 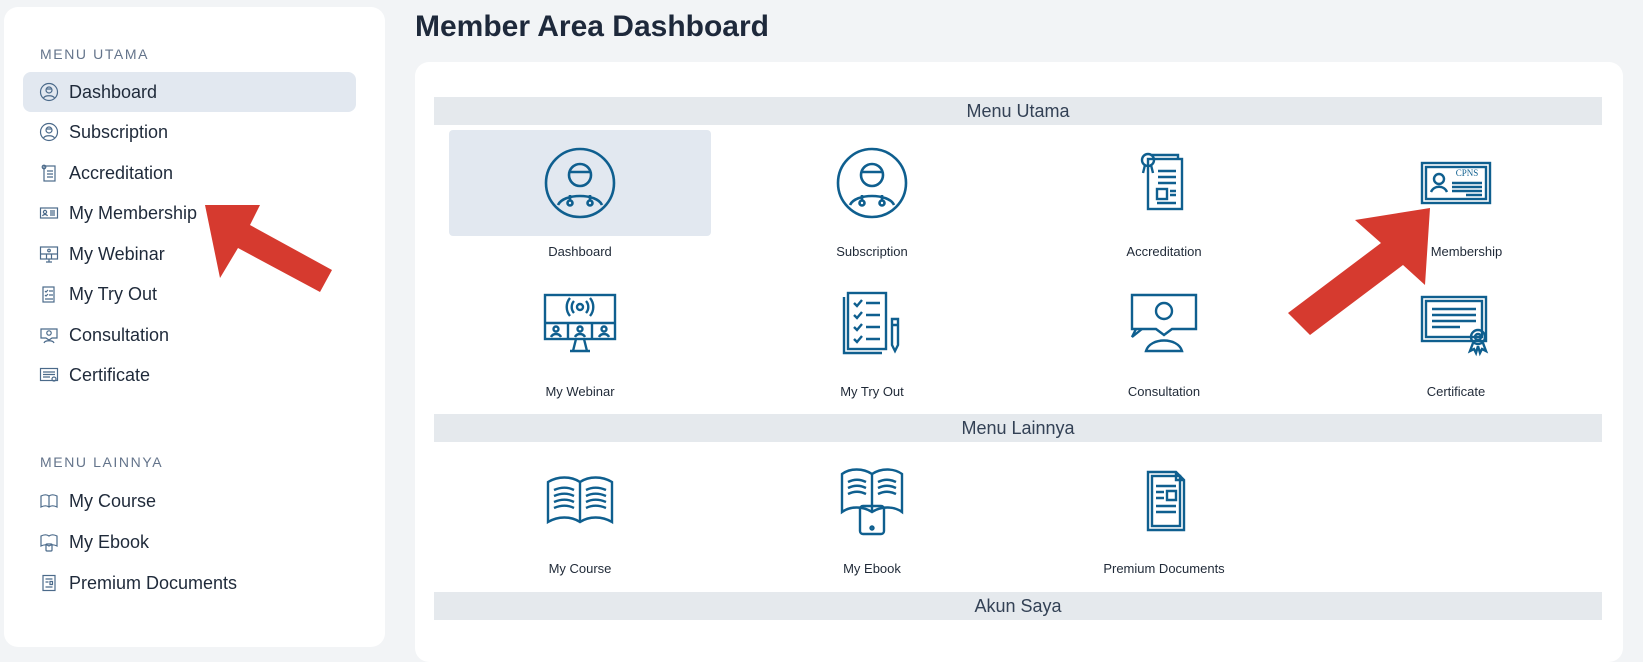 I want to click on section-header-akun-saya: Akun Saya, so click(x=1018, y=606).